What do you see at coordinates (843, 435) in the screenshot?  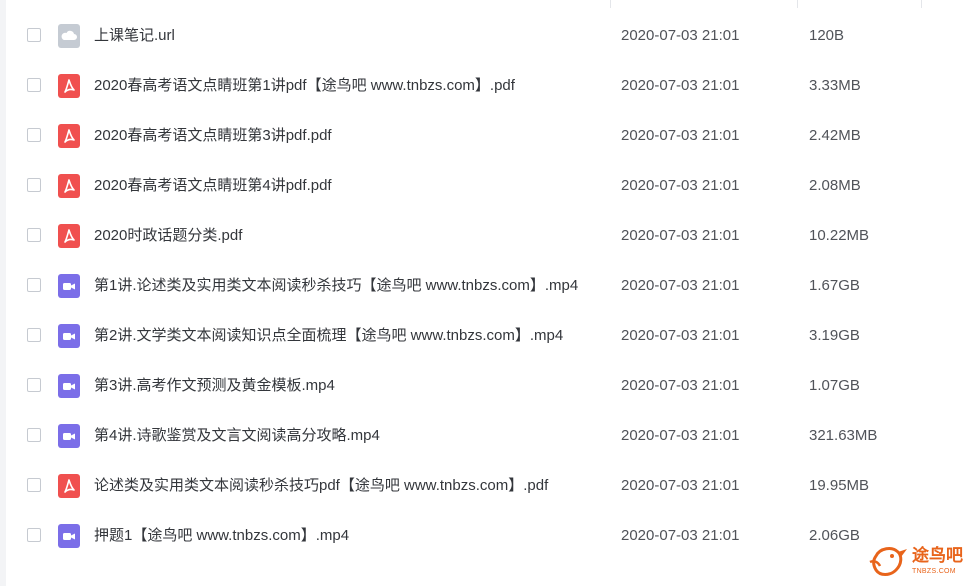 I see `file-size: 321.63MB` at bounding box center [843, 435].